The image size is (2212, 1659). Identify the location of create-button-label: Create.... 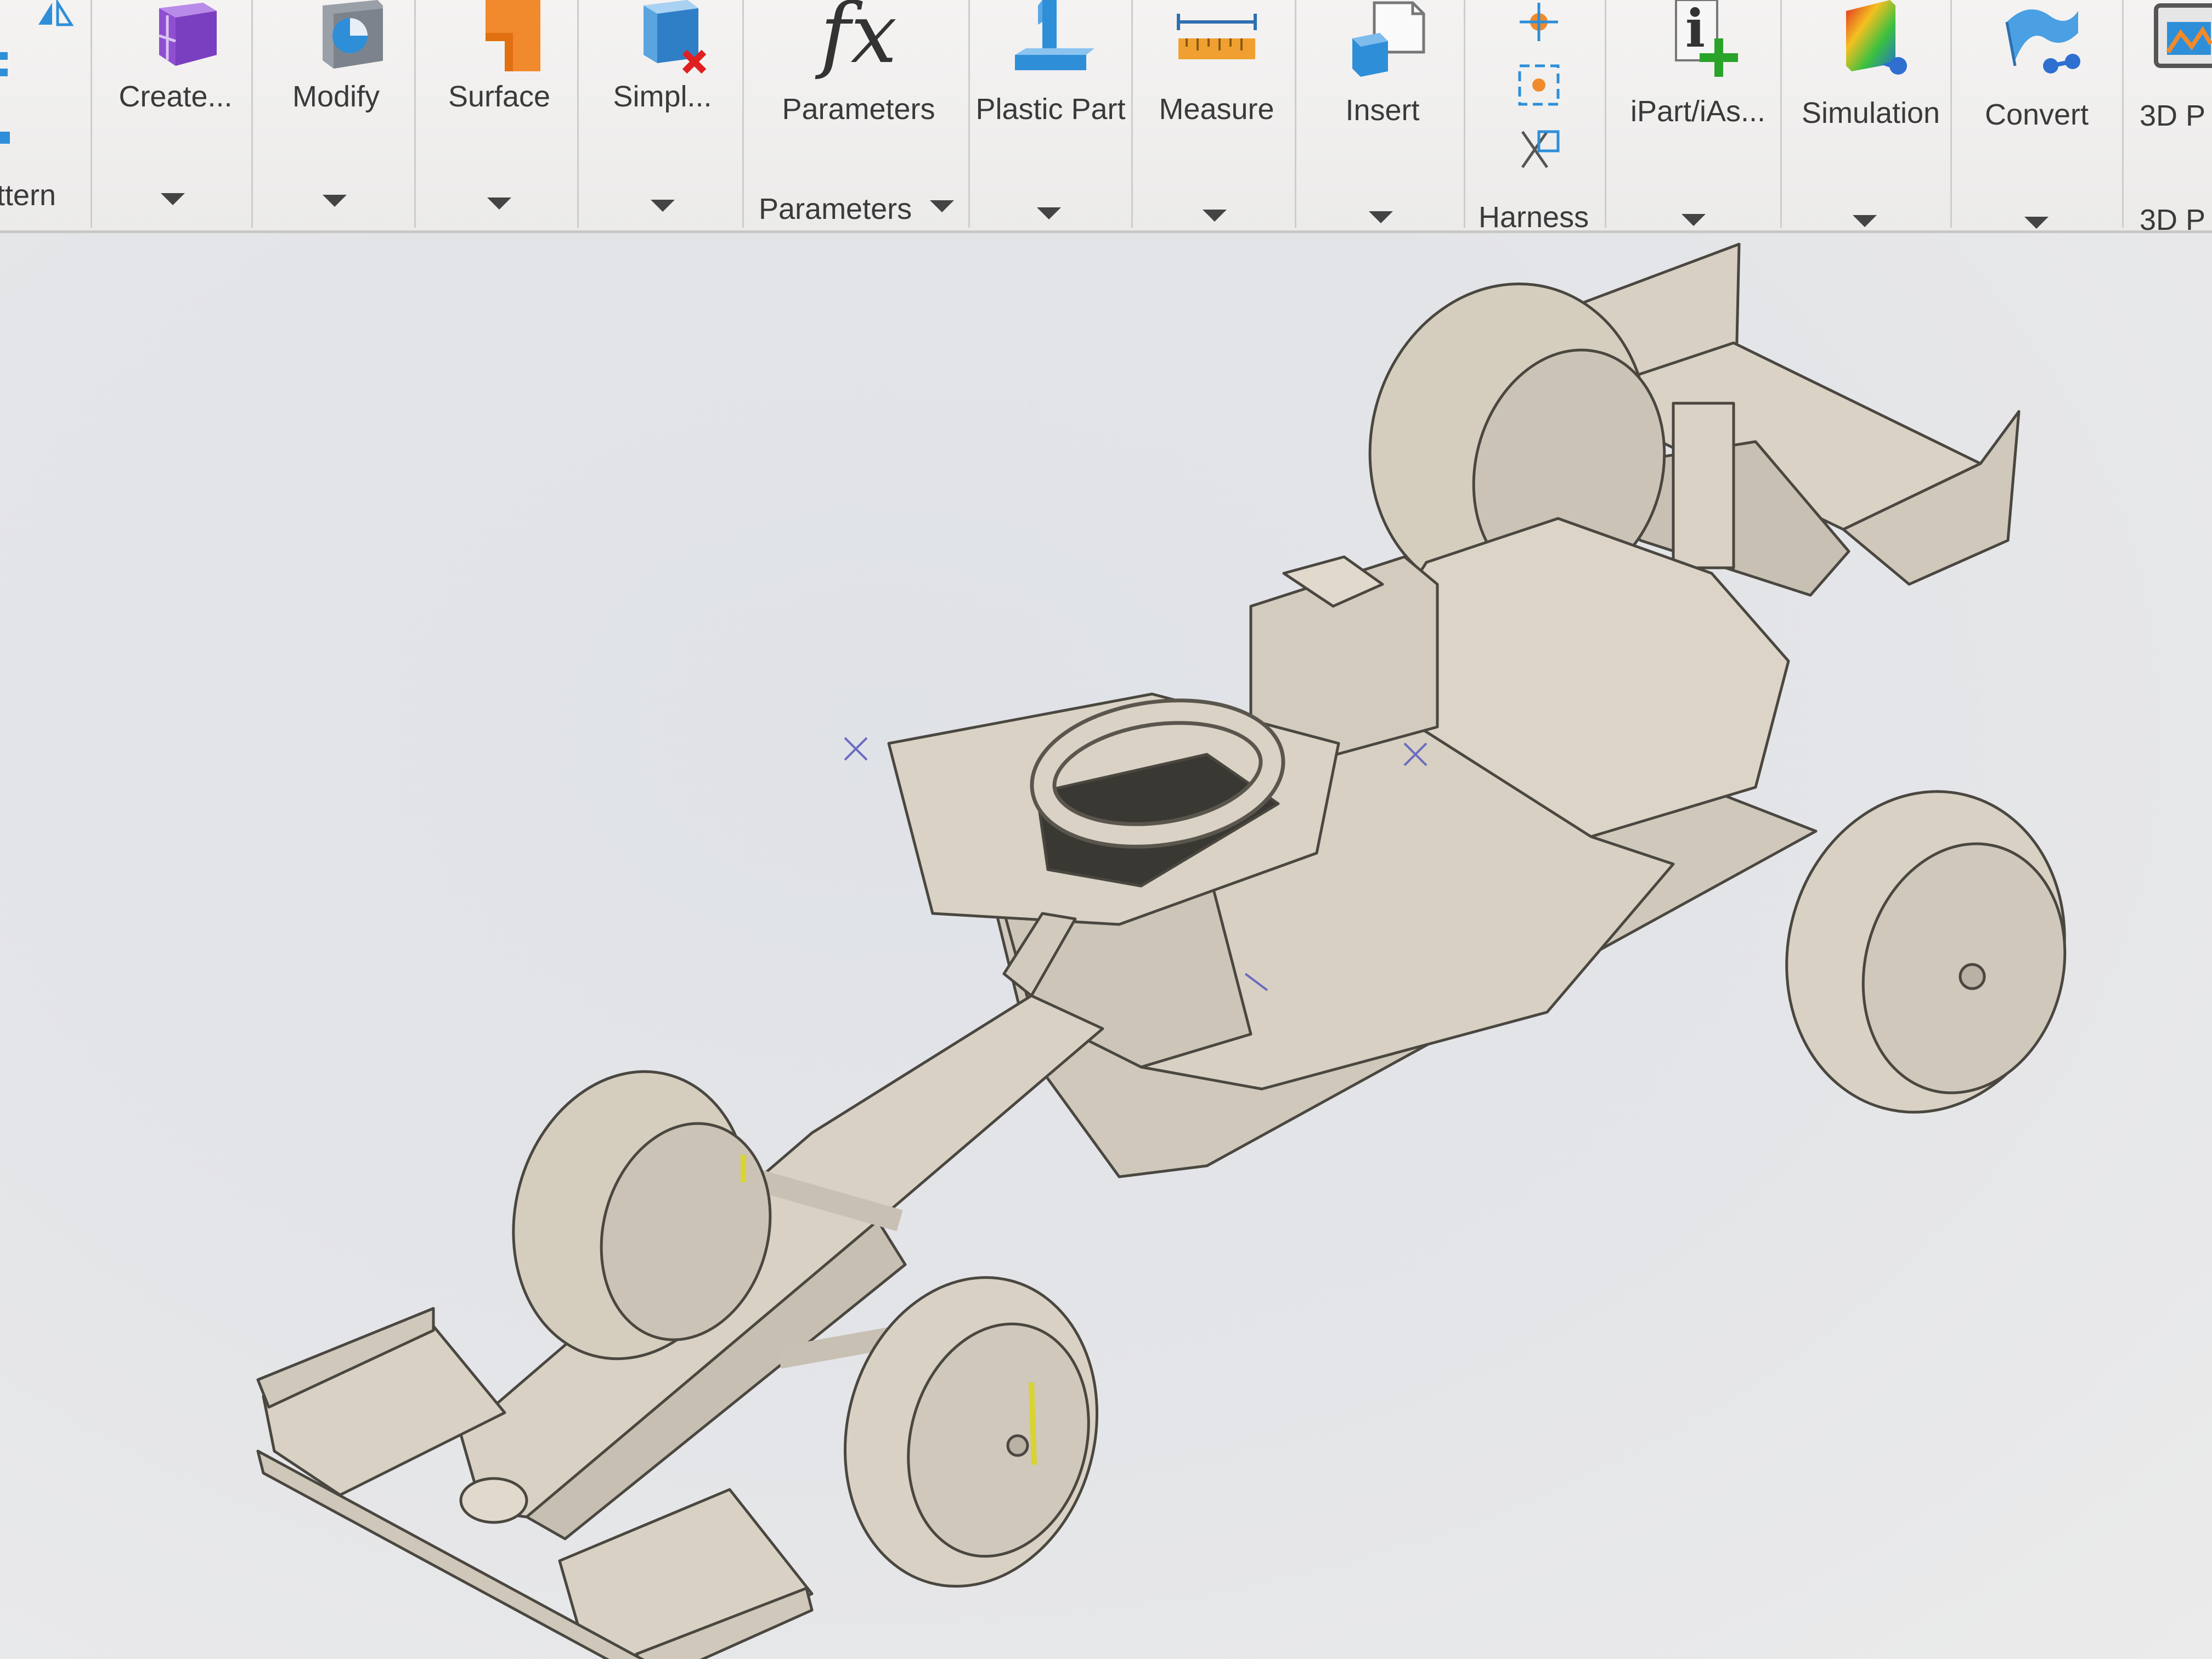
(176, 96).